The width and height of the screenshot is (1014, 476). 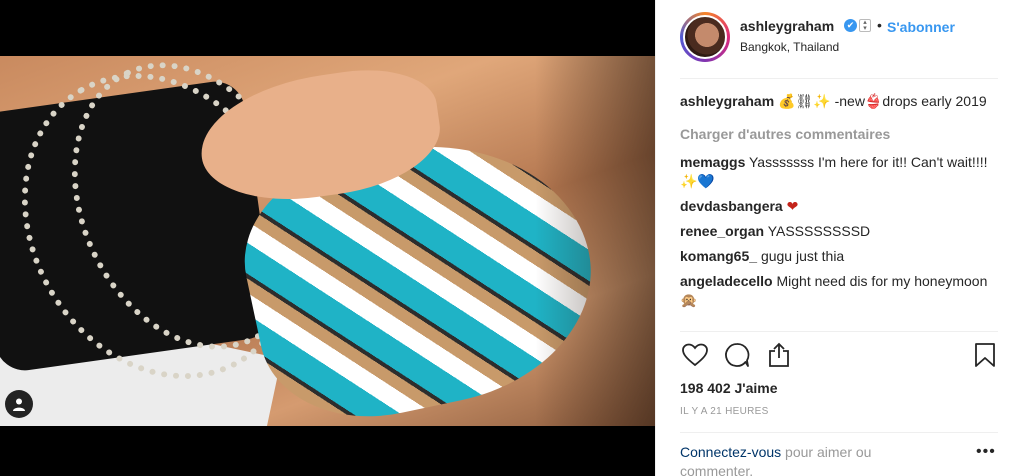 What do you see at coordinates (731, 206) in the screenshot?
I see `comment-username: devdasbangera` at bounding box center [731, 206].